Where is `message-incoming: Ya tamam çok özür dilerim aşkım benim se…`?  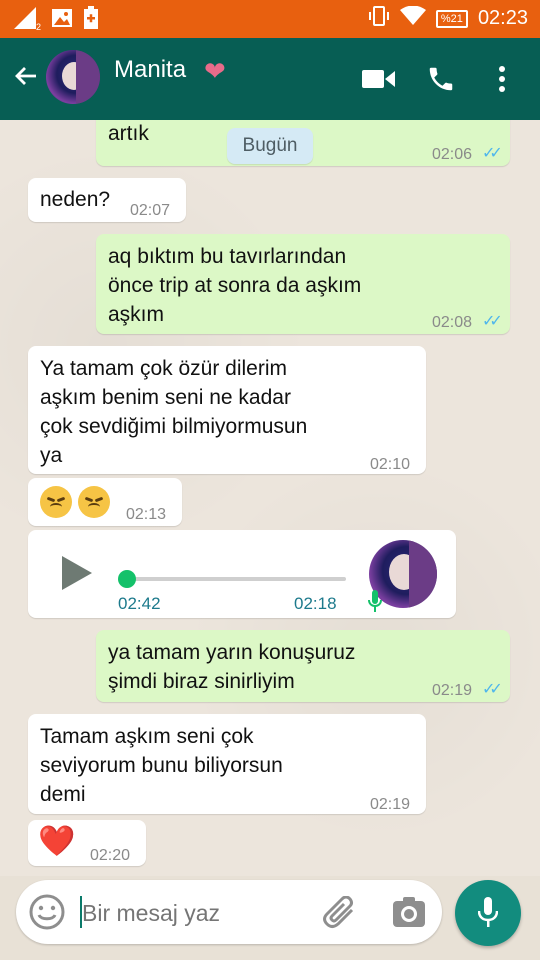
message-incoming: Ya tamam çok özür dilerim aşkım benim se… is located at coordinates (227, 410).